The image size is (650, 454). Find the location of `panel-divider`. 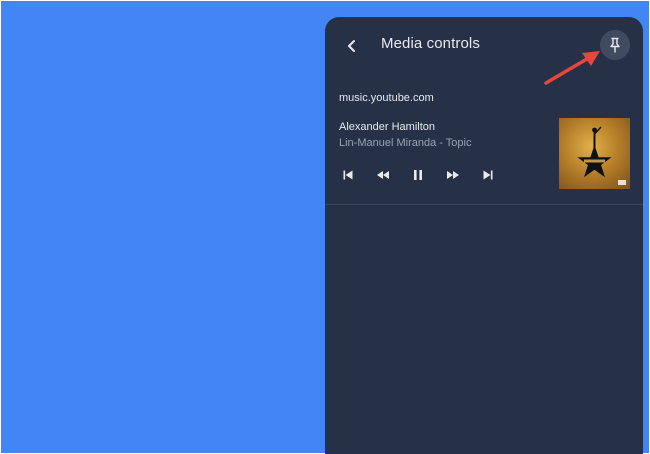

panel-divider is located at coordinates (484, 204).